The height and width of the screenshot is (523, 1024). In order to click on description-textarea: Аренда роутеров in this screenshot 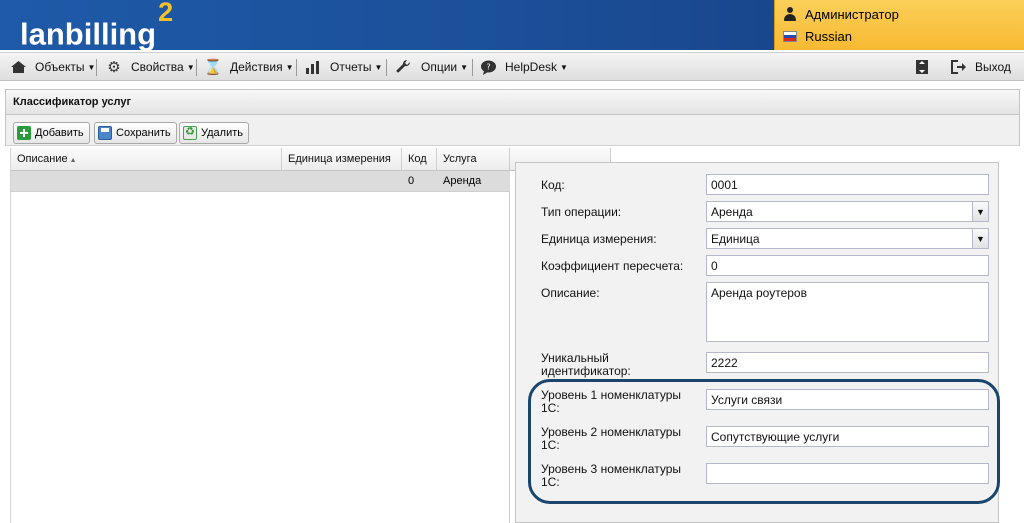, I will do `click(847, 312)`.